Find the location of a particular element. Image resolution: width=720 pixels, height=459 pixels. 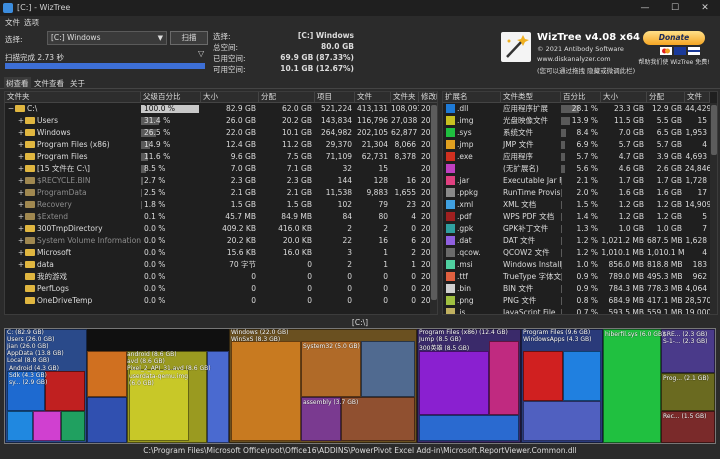

tree-row: PerfLogs0.0 %000002021/6/5 20 is located at coordinates (221, 289).